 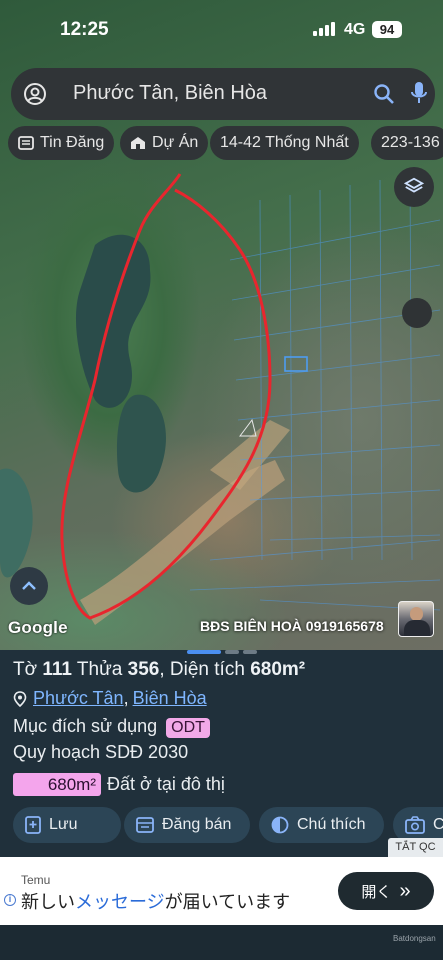 I want to click on search-icon, so click(x=384, y=94).